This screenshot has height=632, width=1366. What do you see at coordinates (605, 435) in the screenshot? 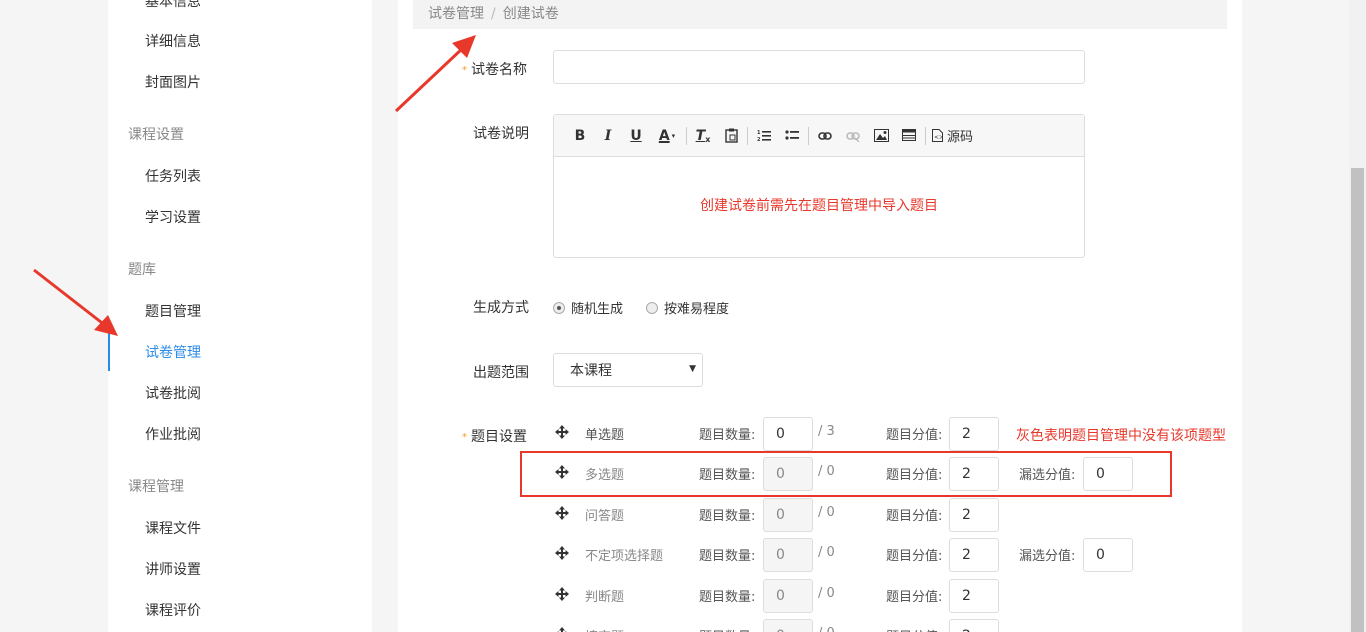
I see `question-type-name: 单选题` at bounding box center [605, 435].